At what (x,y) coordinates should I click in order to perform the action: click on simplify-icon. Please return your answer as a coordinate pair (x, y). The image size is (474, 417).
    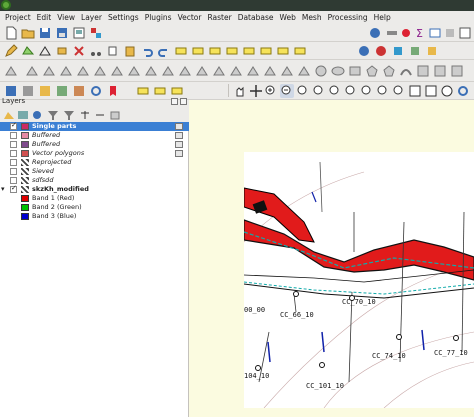
    Looking at the image, I should click on (49, 71).